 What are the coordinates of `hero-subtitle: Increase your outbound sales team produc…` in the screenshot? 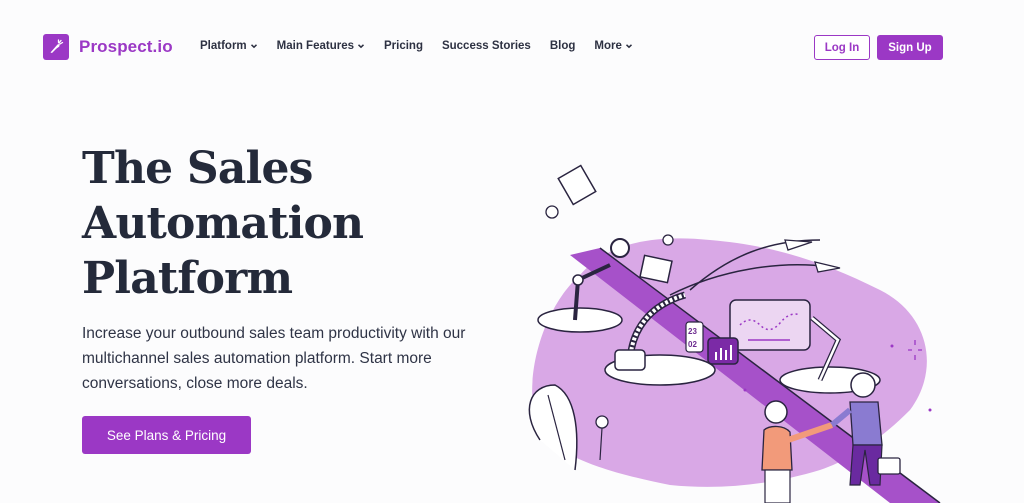 It's located at (274, 358).